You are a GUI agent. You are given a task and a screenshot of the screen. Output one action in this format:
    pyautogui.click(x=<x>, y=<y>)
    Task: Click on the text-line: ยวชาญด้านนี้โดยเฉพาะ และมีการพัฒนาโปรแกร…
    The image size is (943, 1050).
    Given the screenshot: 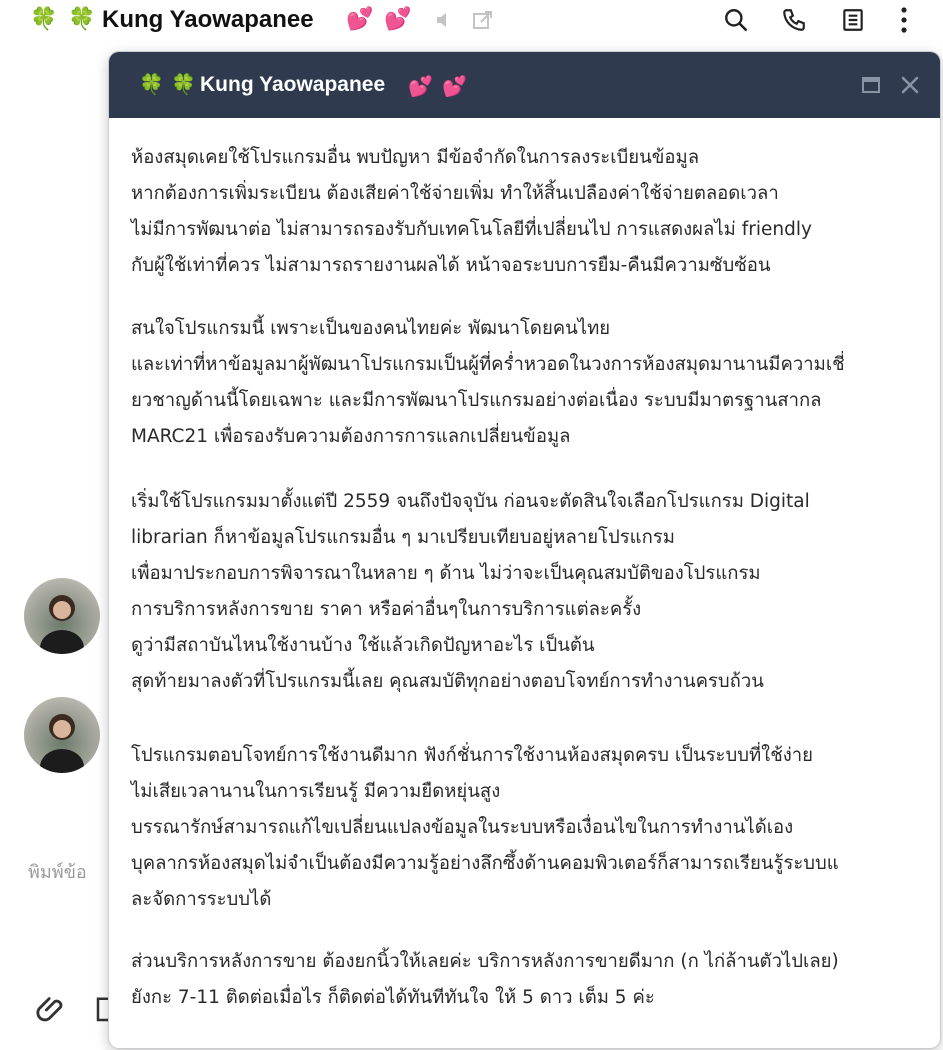 What is the action you would take?
    pyautogui.click(x=476, y=400)
    